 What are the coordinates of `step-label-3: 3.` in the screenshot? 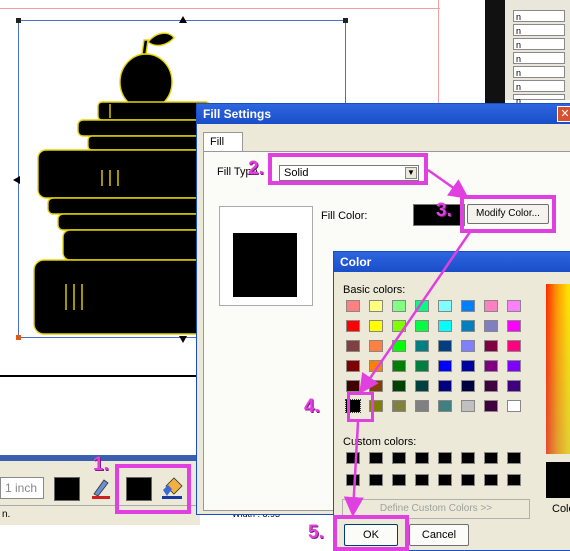 It's located at (444, 210).